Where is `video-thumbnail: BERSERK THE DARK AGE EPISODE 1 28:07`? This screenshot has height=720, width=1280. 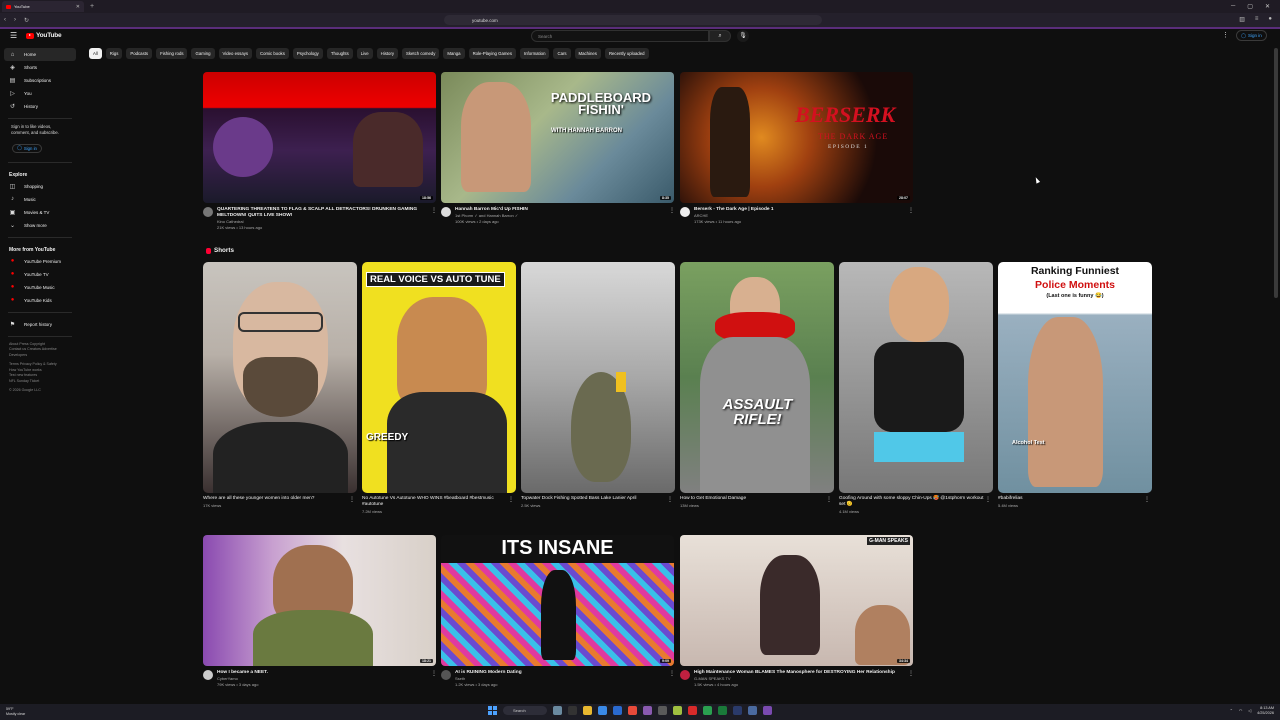
video-thumbnail: BERSERK THE DARK AGE EPISODE 1 28:07 is located at coordinates (796, 137).